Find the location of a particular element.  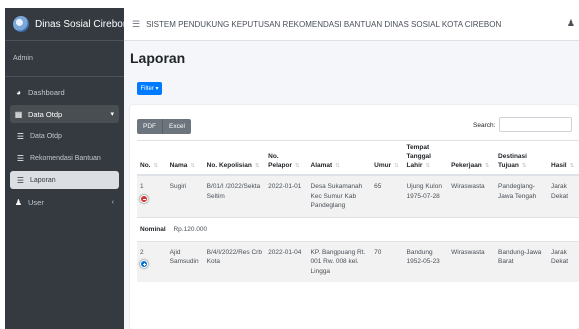

column-header-hasil: Hasil ⇅ is located at coordinates (563, 158).